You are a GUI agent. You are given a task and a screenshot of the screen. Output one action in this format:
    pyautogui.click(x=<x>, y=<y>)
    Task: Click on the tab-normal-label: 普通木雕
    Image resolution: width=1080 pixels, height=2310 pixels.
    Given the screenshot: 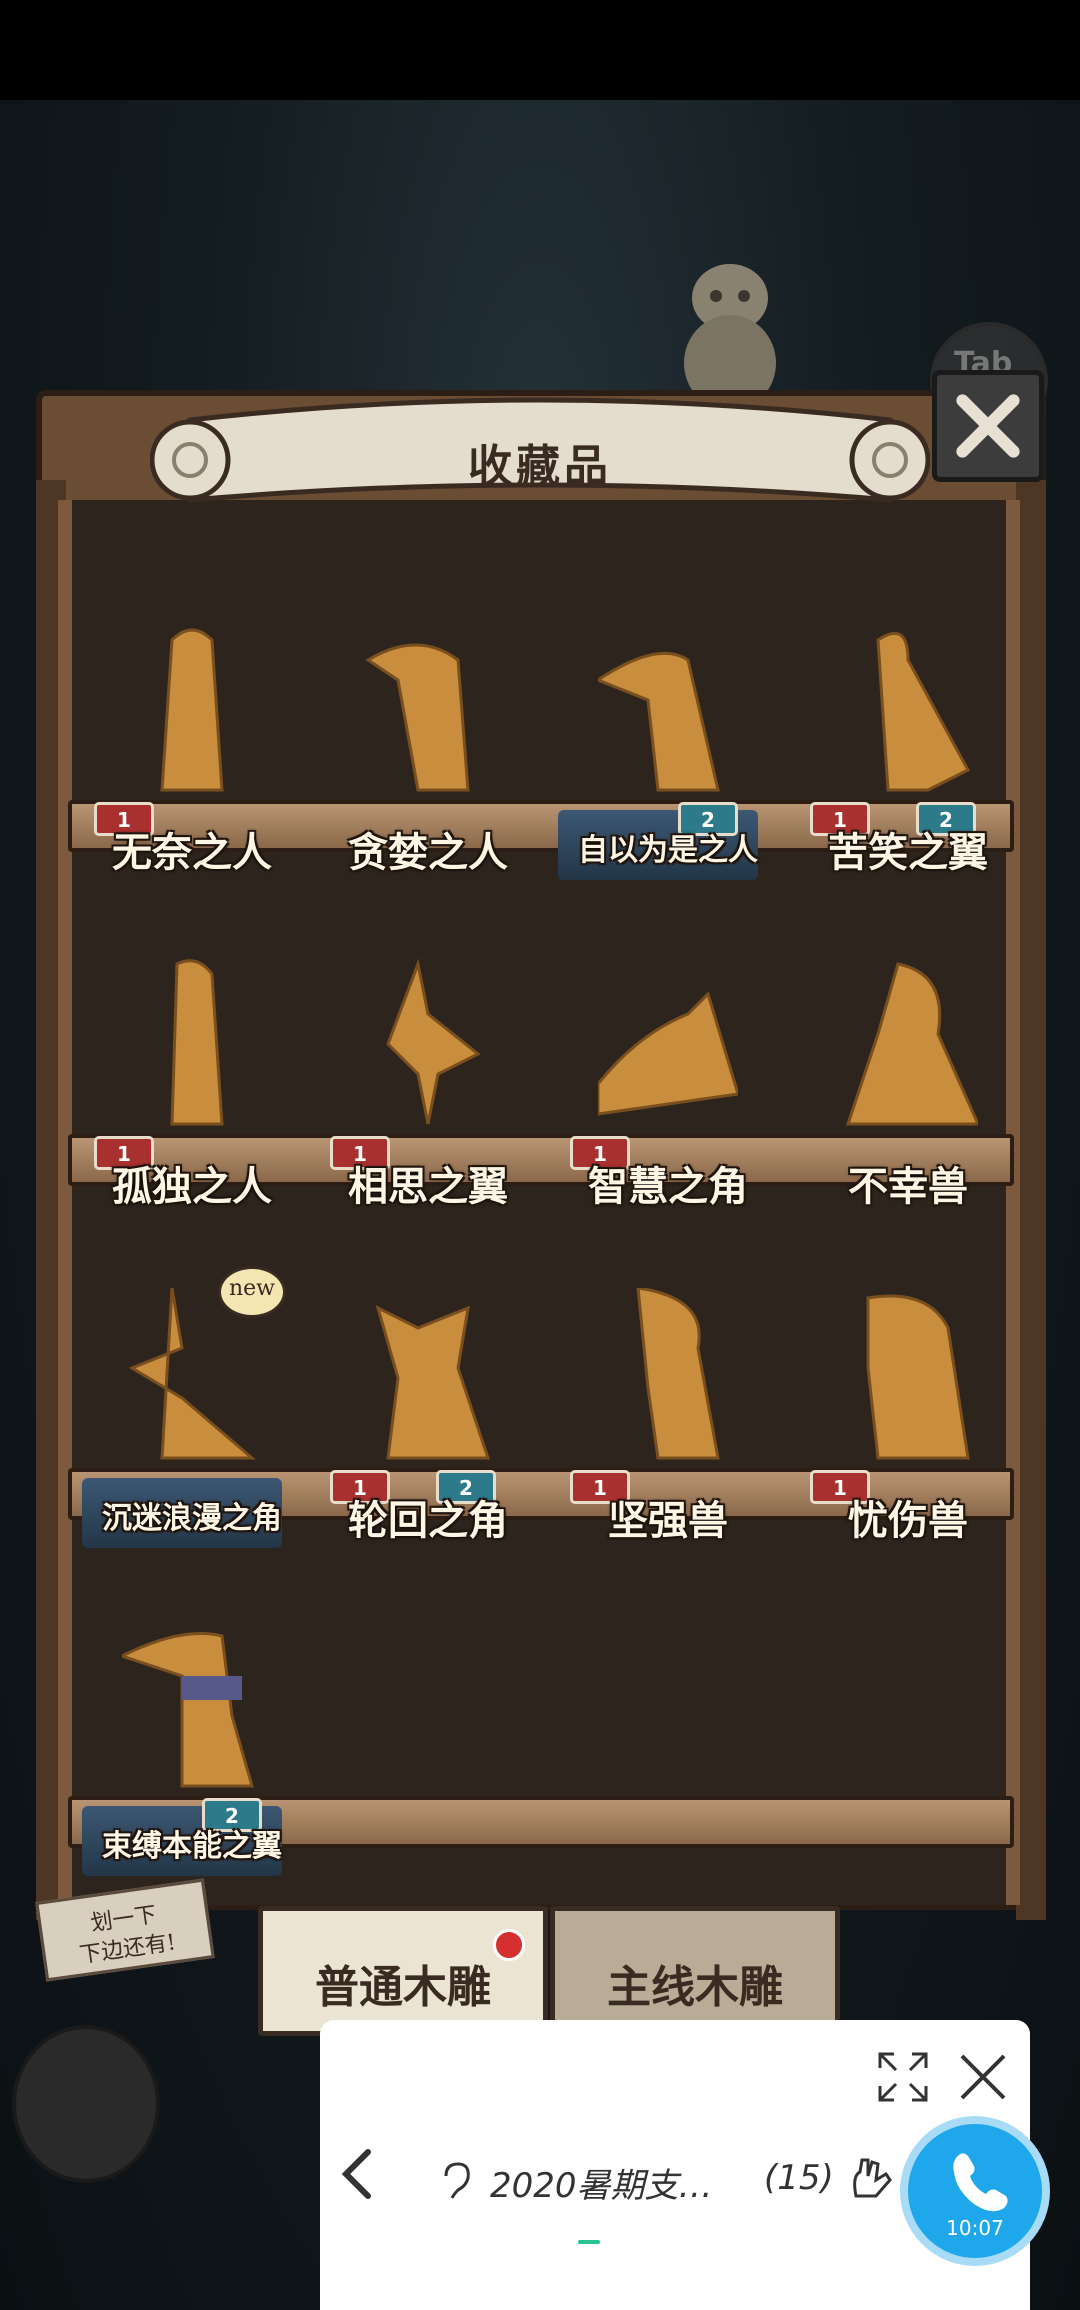 What is the action you would take?
    pyautogui.click(x=403, y=1987)
    